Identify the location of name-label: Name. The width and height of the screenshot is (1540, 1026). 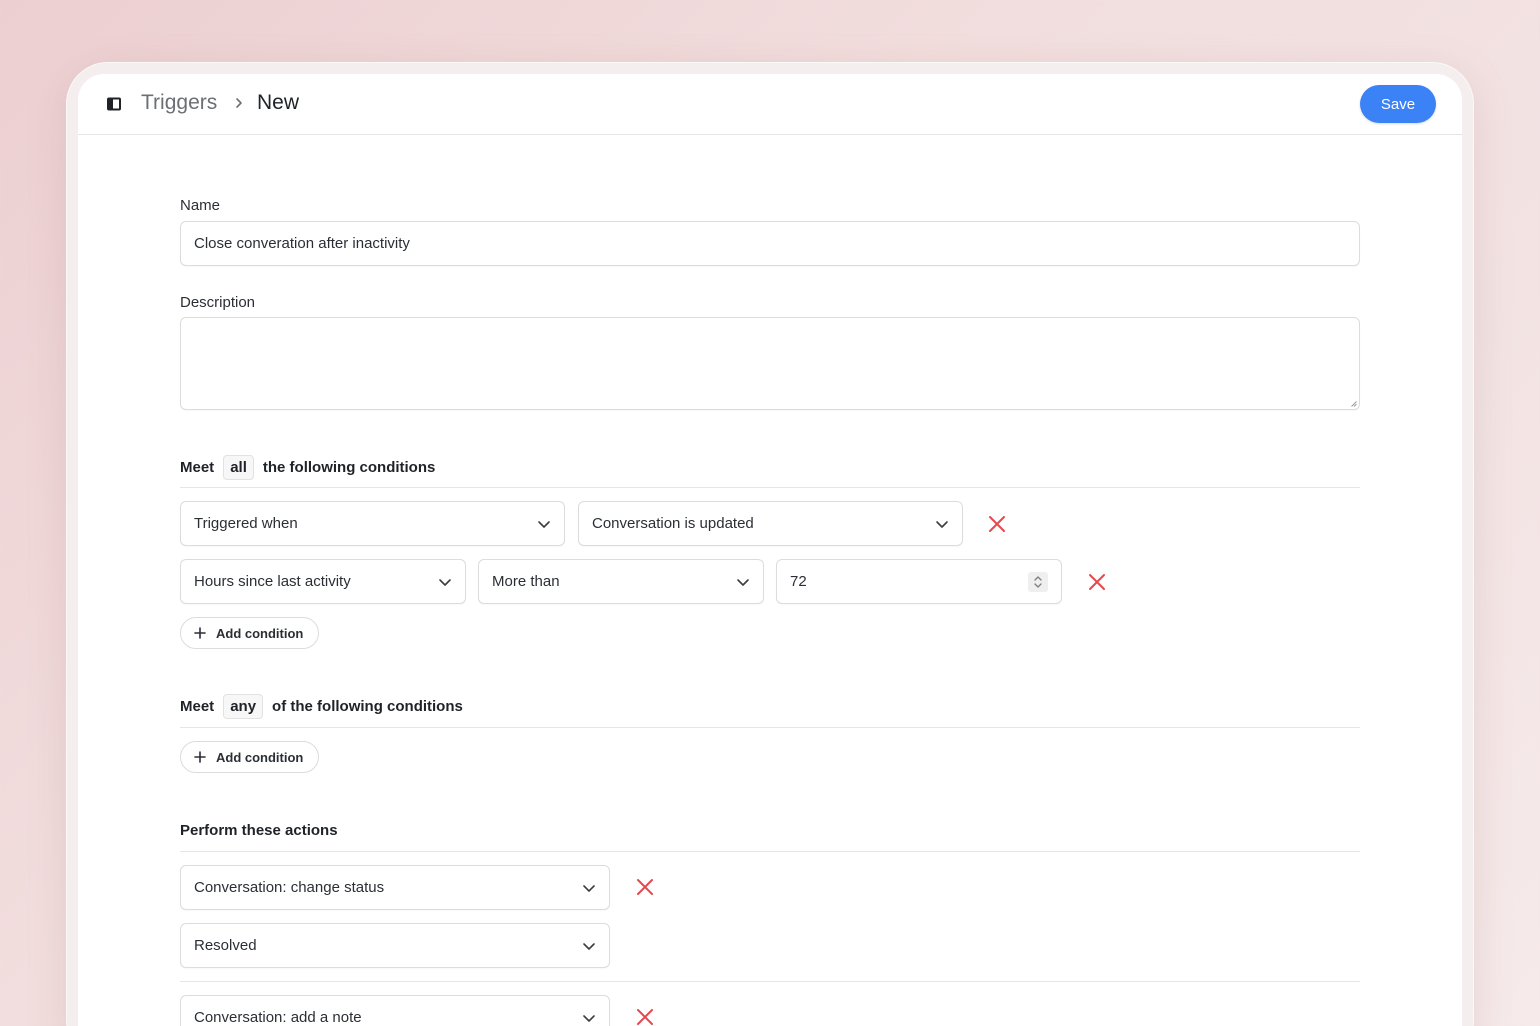
(200, 205).